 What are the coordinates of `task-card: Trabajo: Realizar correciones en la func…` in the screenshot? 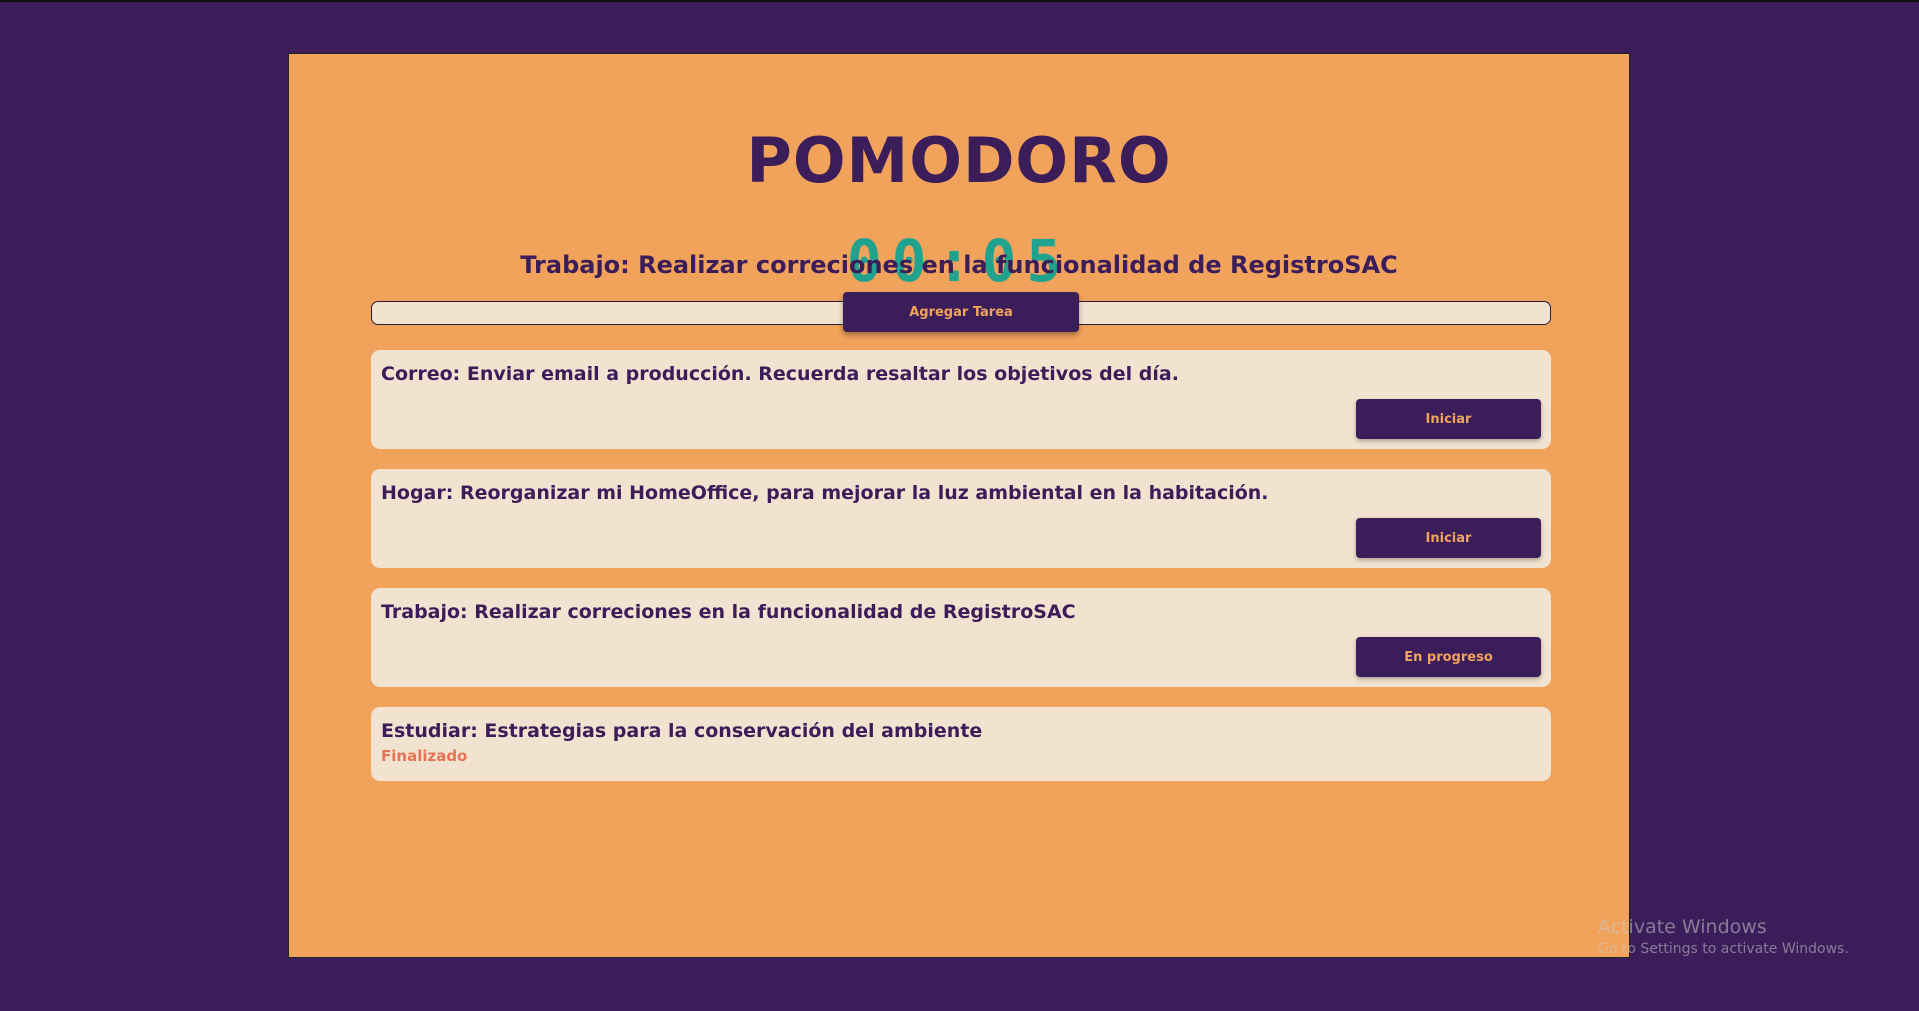 It's located at (961, 637).